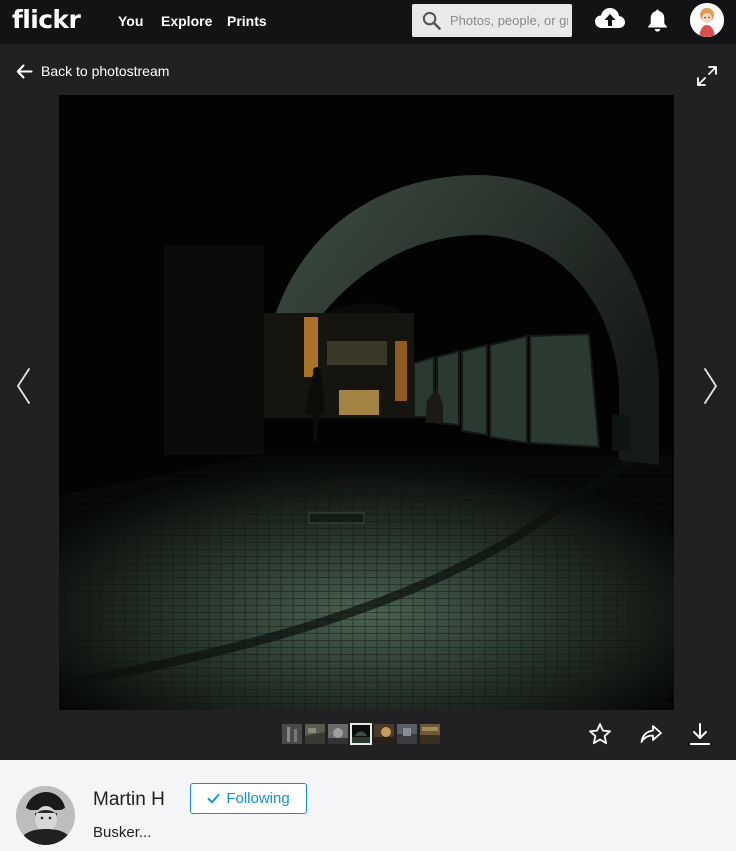 Image resolution: width=736 pixels, height=851 pixels. Describe the element at coordinates (657, 20) in the screenshot. I see `bell-icon` at that location.